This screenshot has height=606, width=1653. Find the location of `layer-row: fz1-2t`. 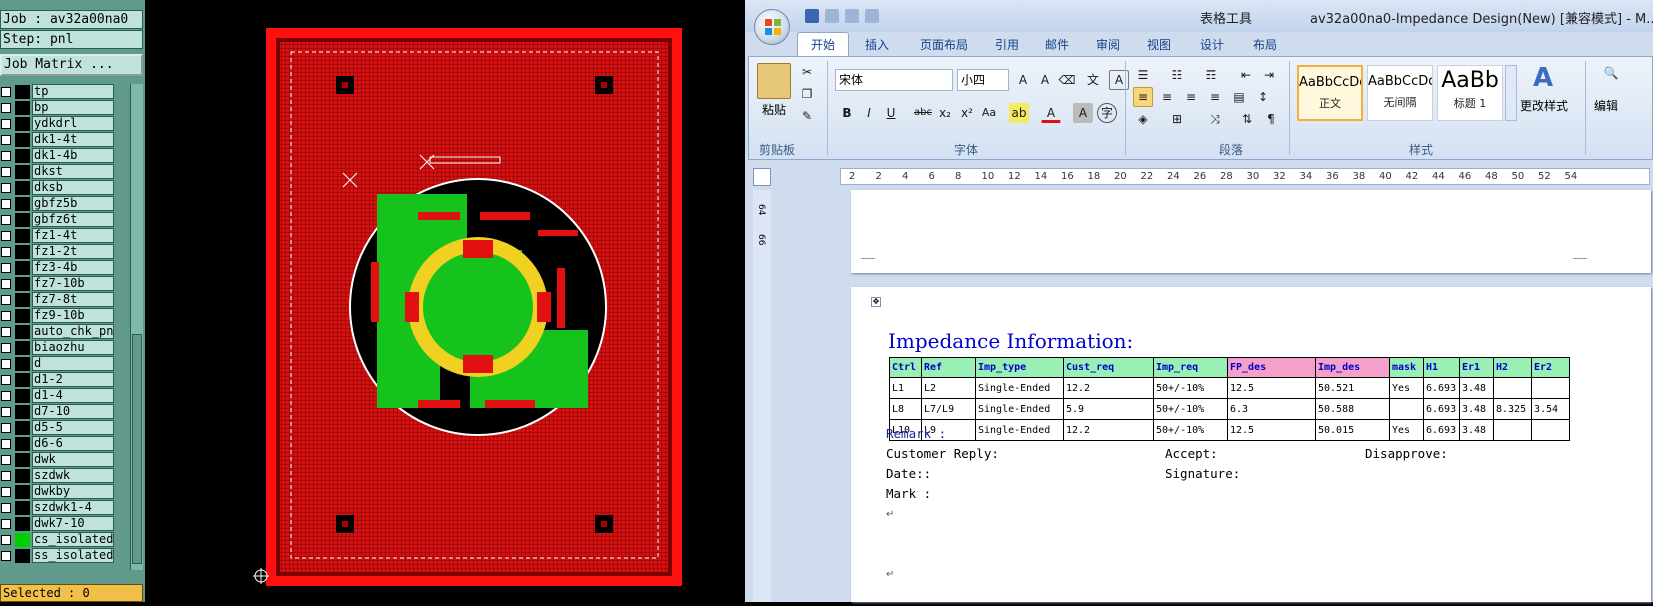

layer-row: fz1-2t is located at coordinates (65, 252).